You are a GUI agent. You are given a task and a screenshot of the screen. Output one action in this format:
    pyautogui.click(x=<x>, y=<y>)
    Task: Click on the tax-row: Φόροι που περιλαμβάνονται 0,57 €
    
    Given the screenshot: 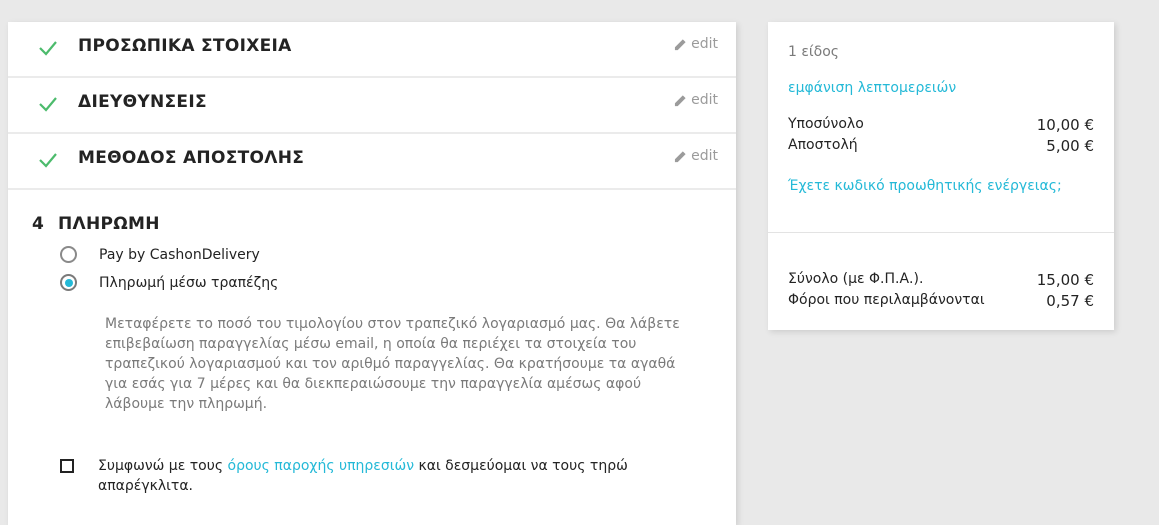 What is the action you would take?
    pyautogui.click(x=941, y=301)
    